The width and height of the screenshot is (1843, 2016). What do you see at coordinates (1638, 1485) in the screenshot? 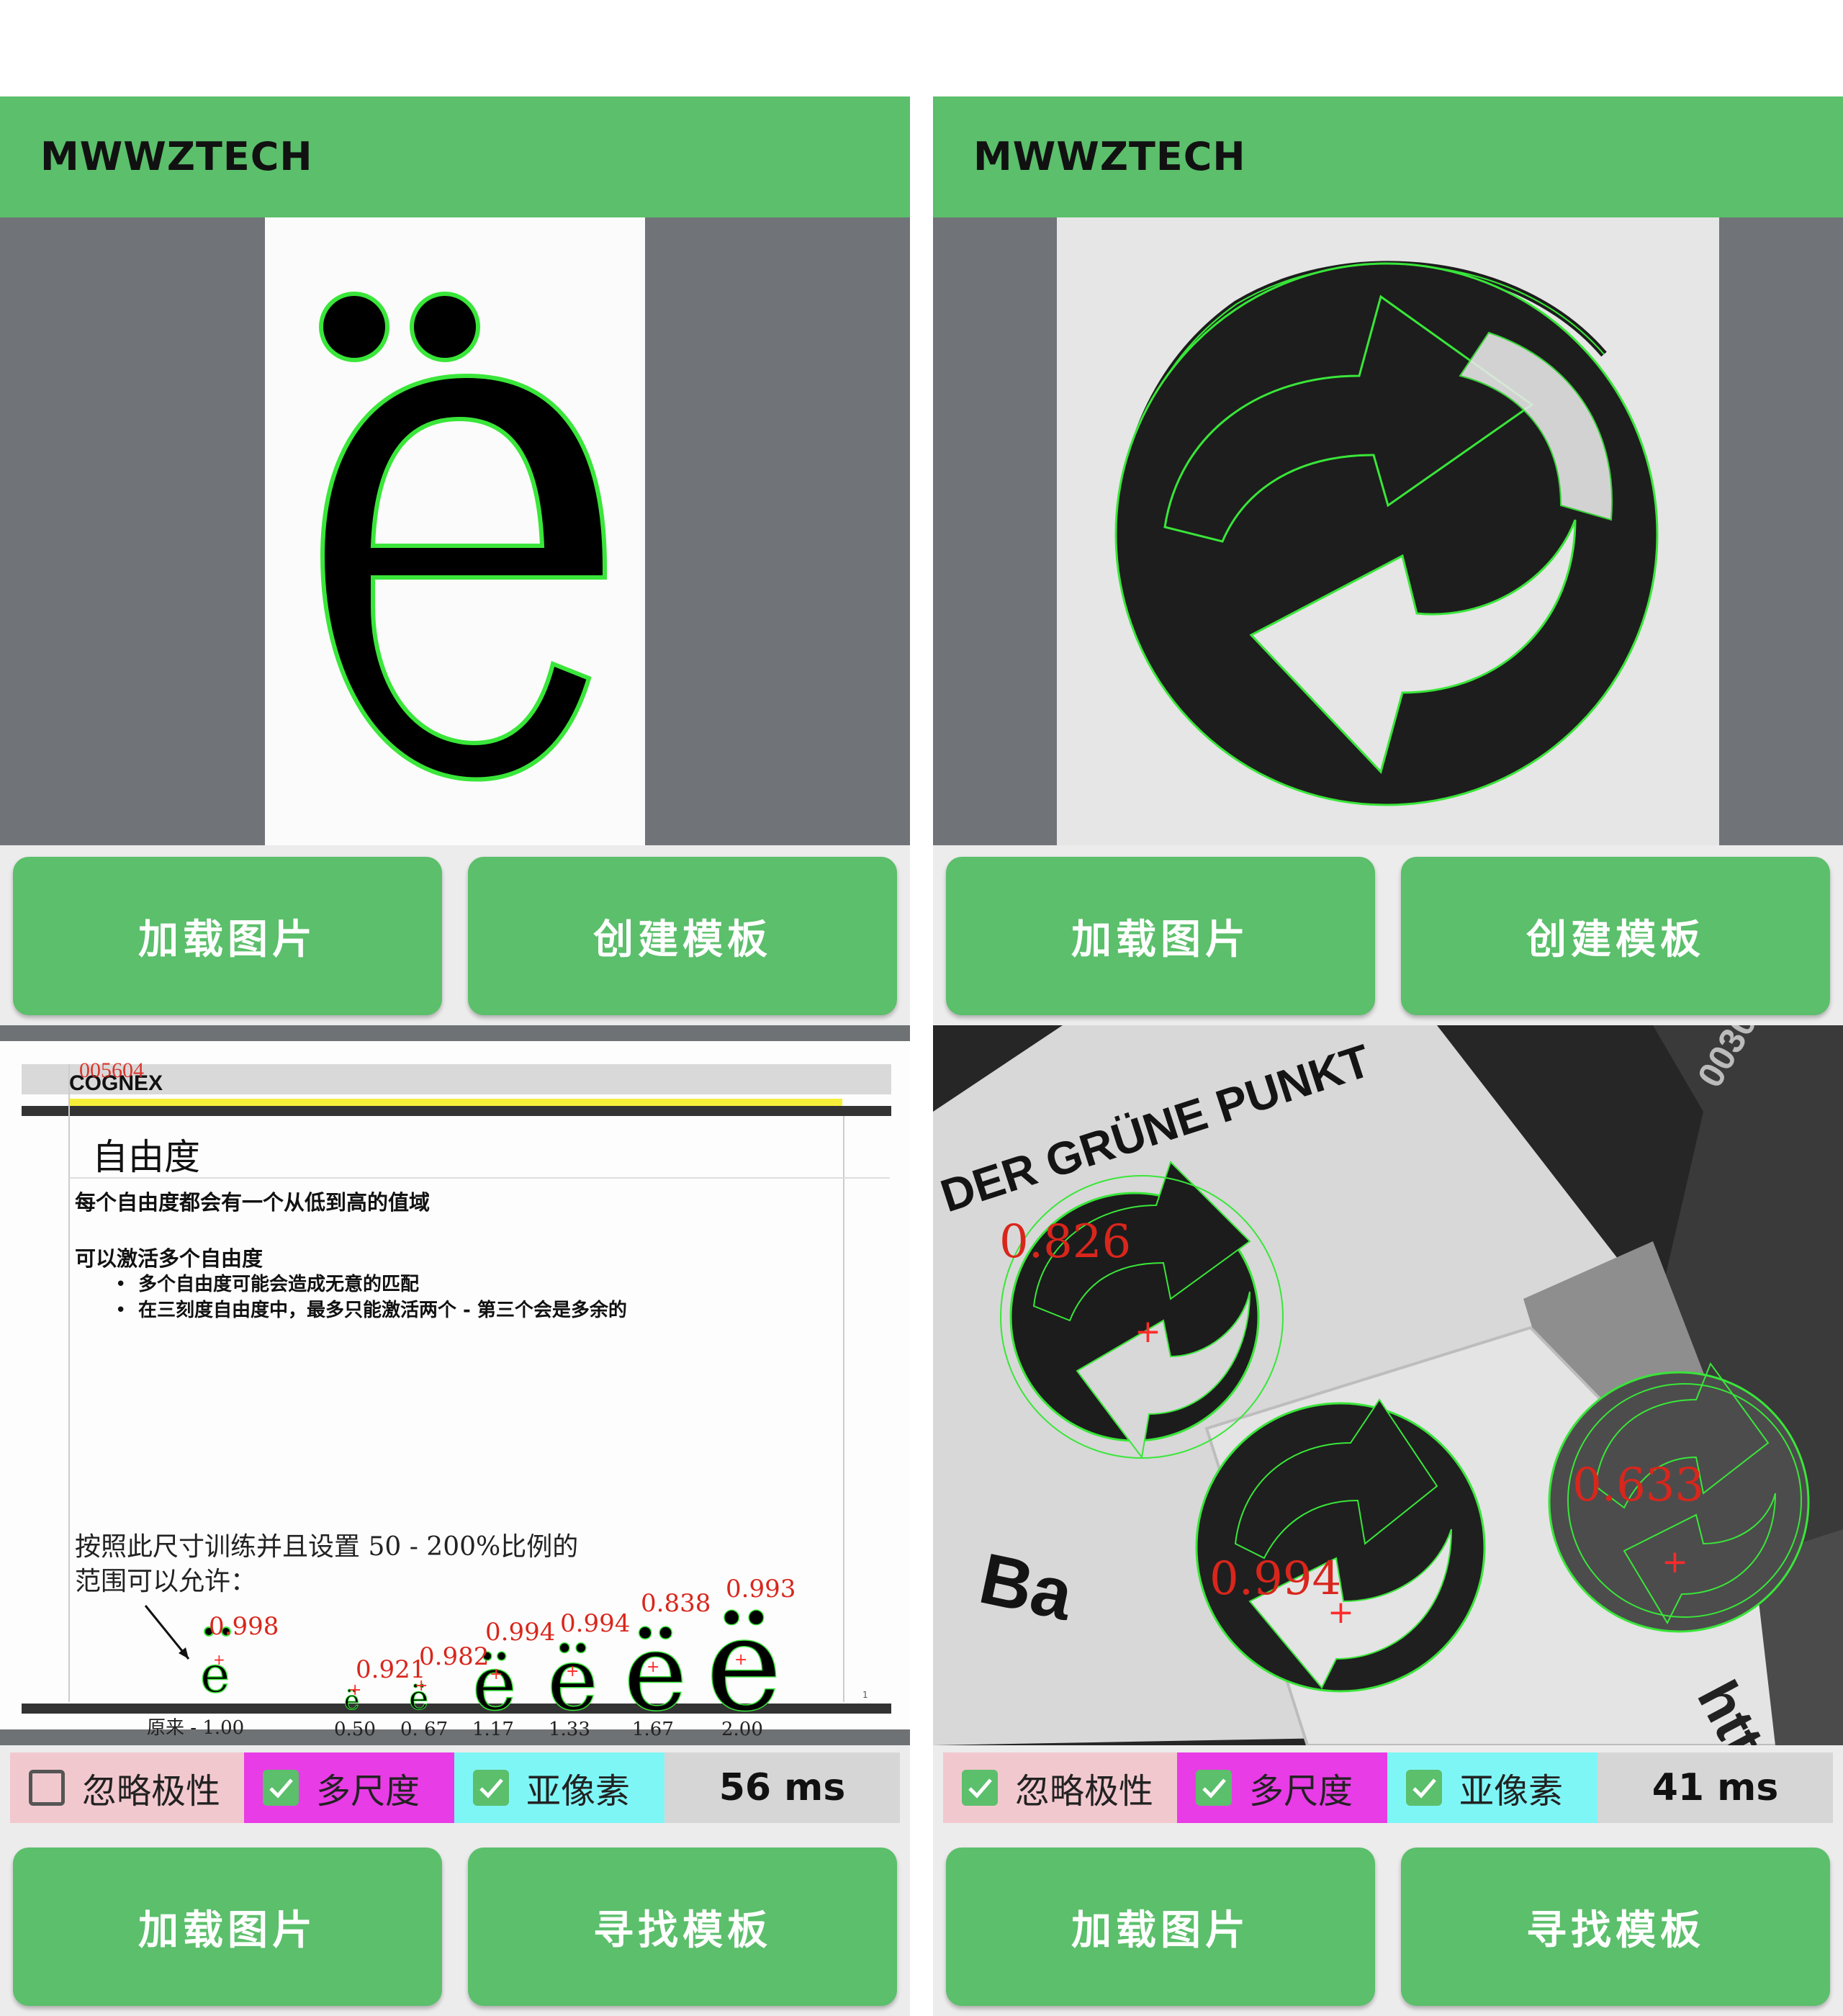
I see `match-score-3: 0.633` at bounding box center [1638, 1485].